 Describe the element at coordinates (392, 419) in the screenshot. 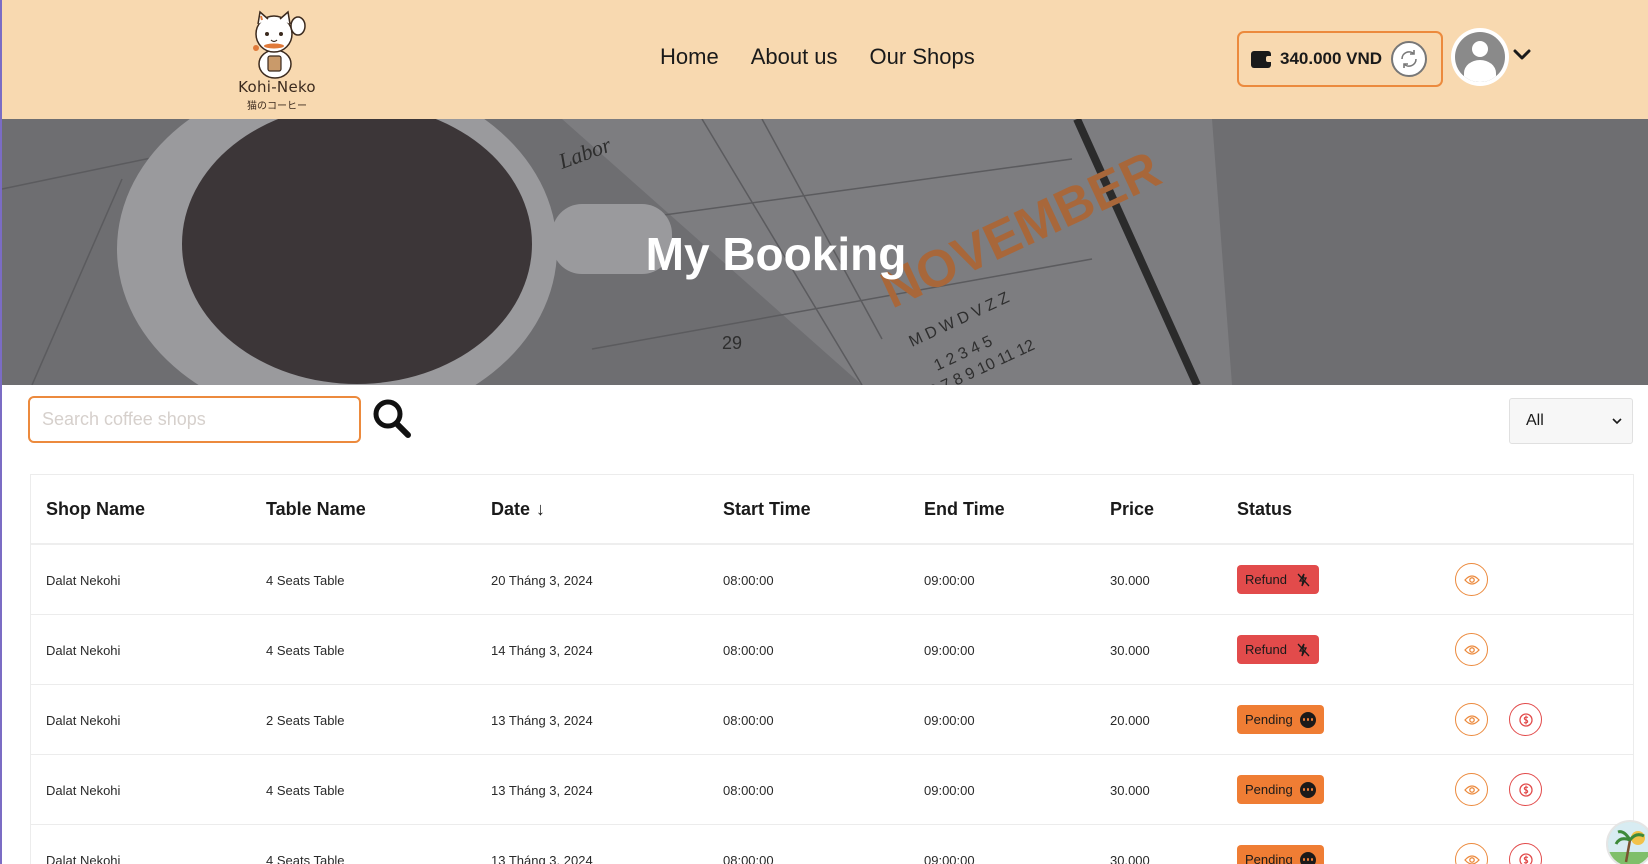

I see `search-icon` at that location.